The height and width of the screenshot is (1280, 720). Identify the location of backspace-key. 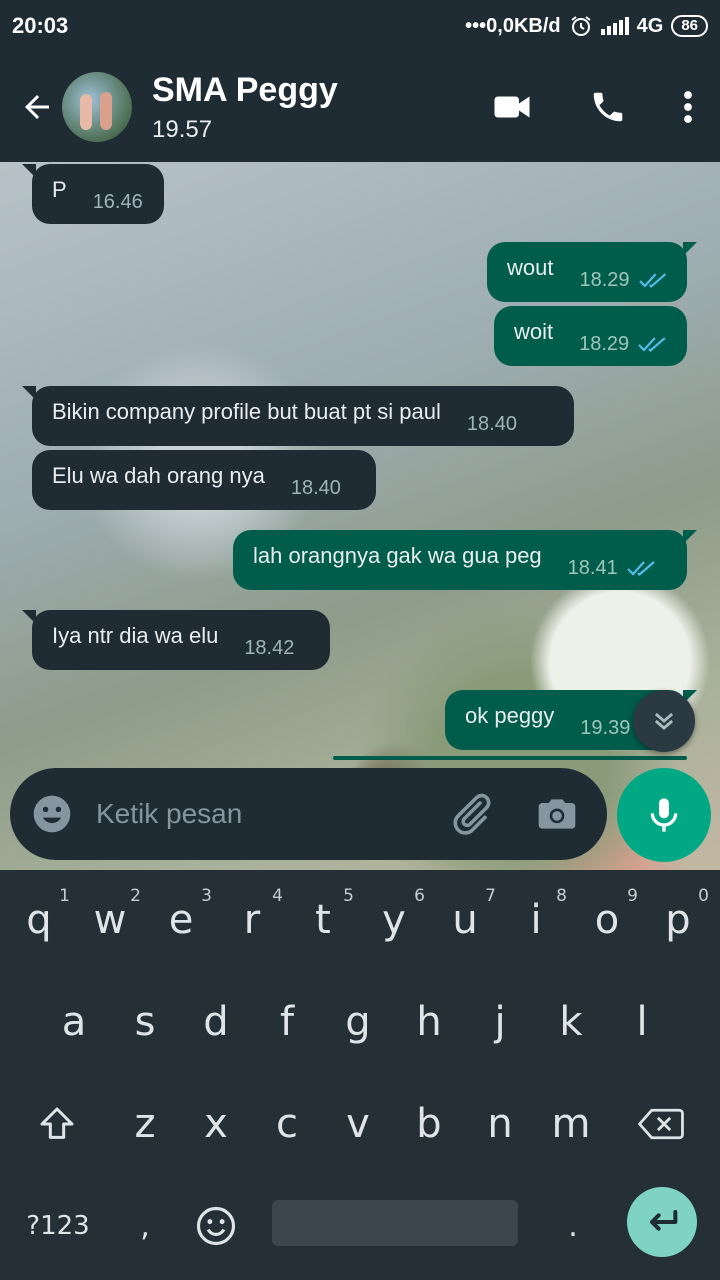
(661, 1124).